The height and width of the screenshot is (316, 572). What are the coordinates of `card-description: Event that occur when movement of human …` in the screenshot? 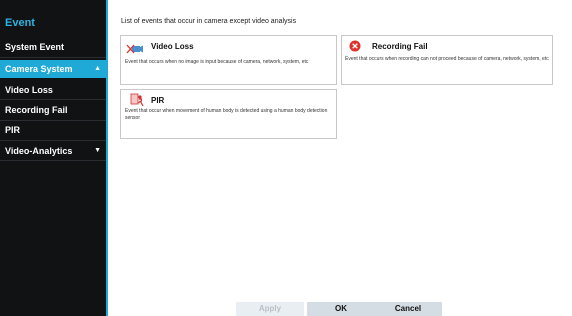 It's located at (226, 114).